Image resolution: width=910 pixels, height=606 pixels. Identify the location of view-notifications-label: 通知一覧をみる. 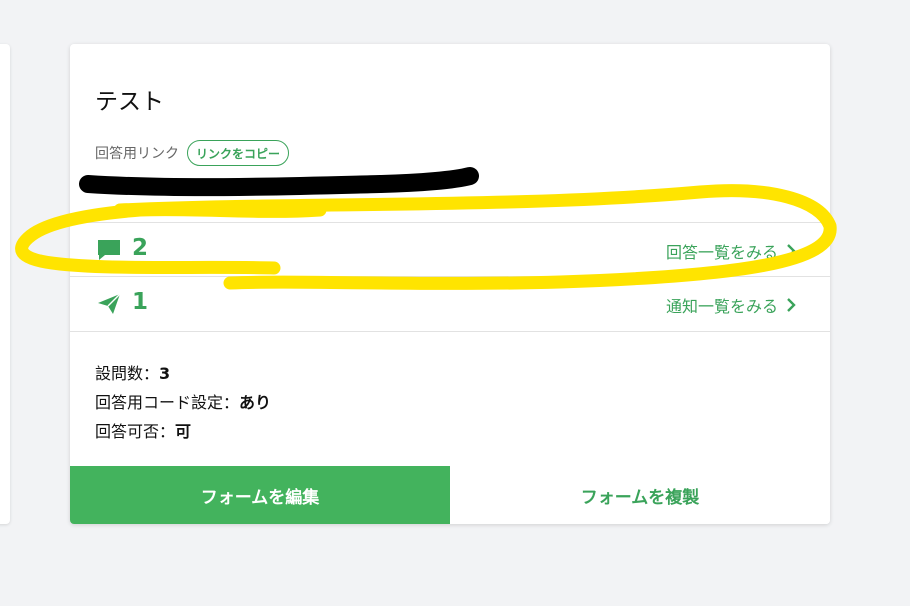
(721, 306).